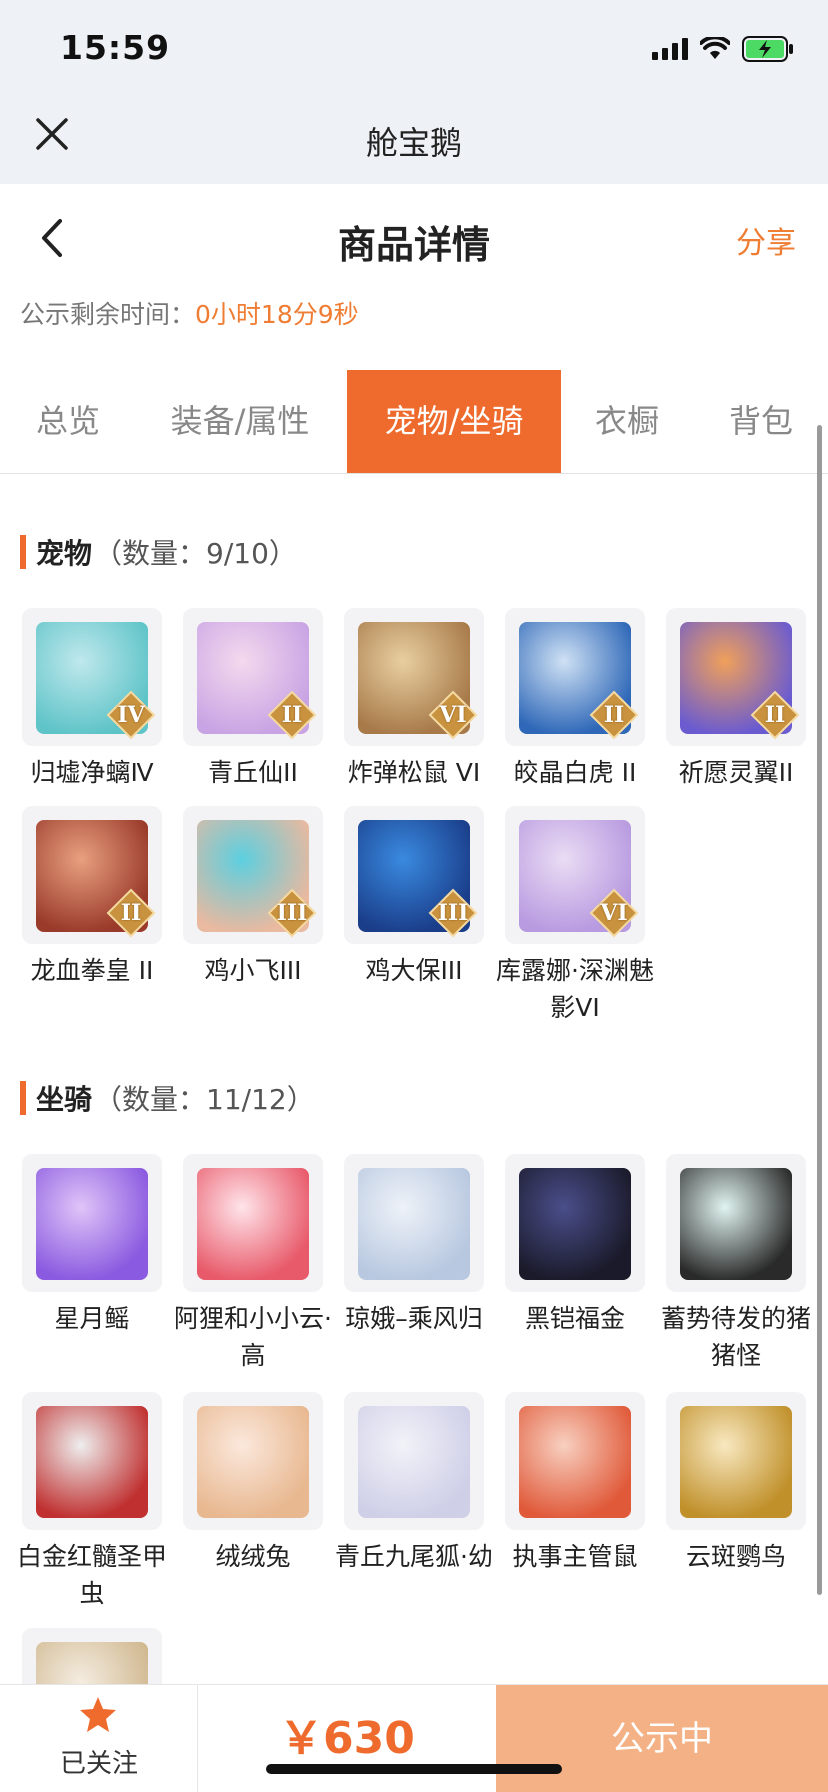 This screenshot has height=1792, width=828. I want to click on app-title: 舱宝鹅, so click(413, 143).